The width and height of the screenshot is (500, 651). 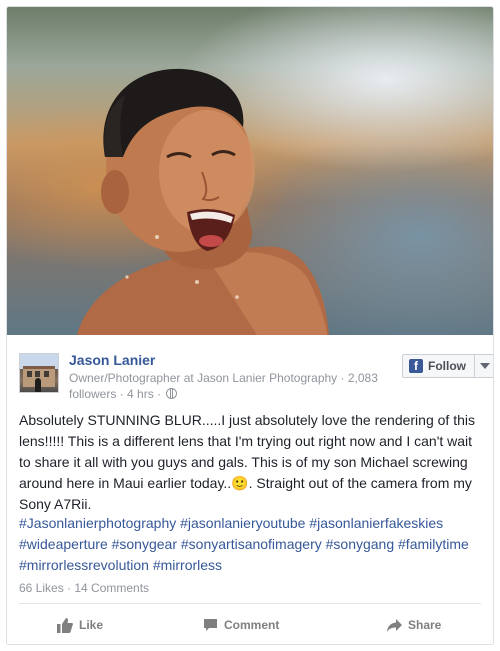 I want to click on follow-button-group: f Follow, so click(x=447, y=366).